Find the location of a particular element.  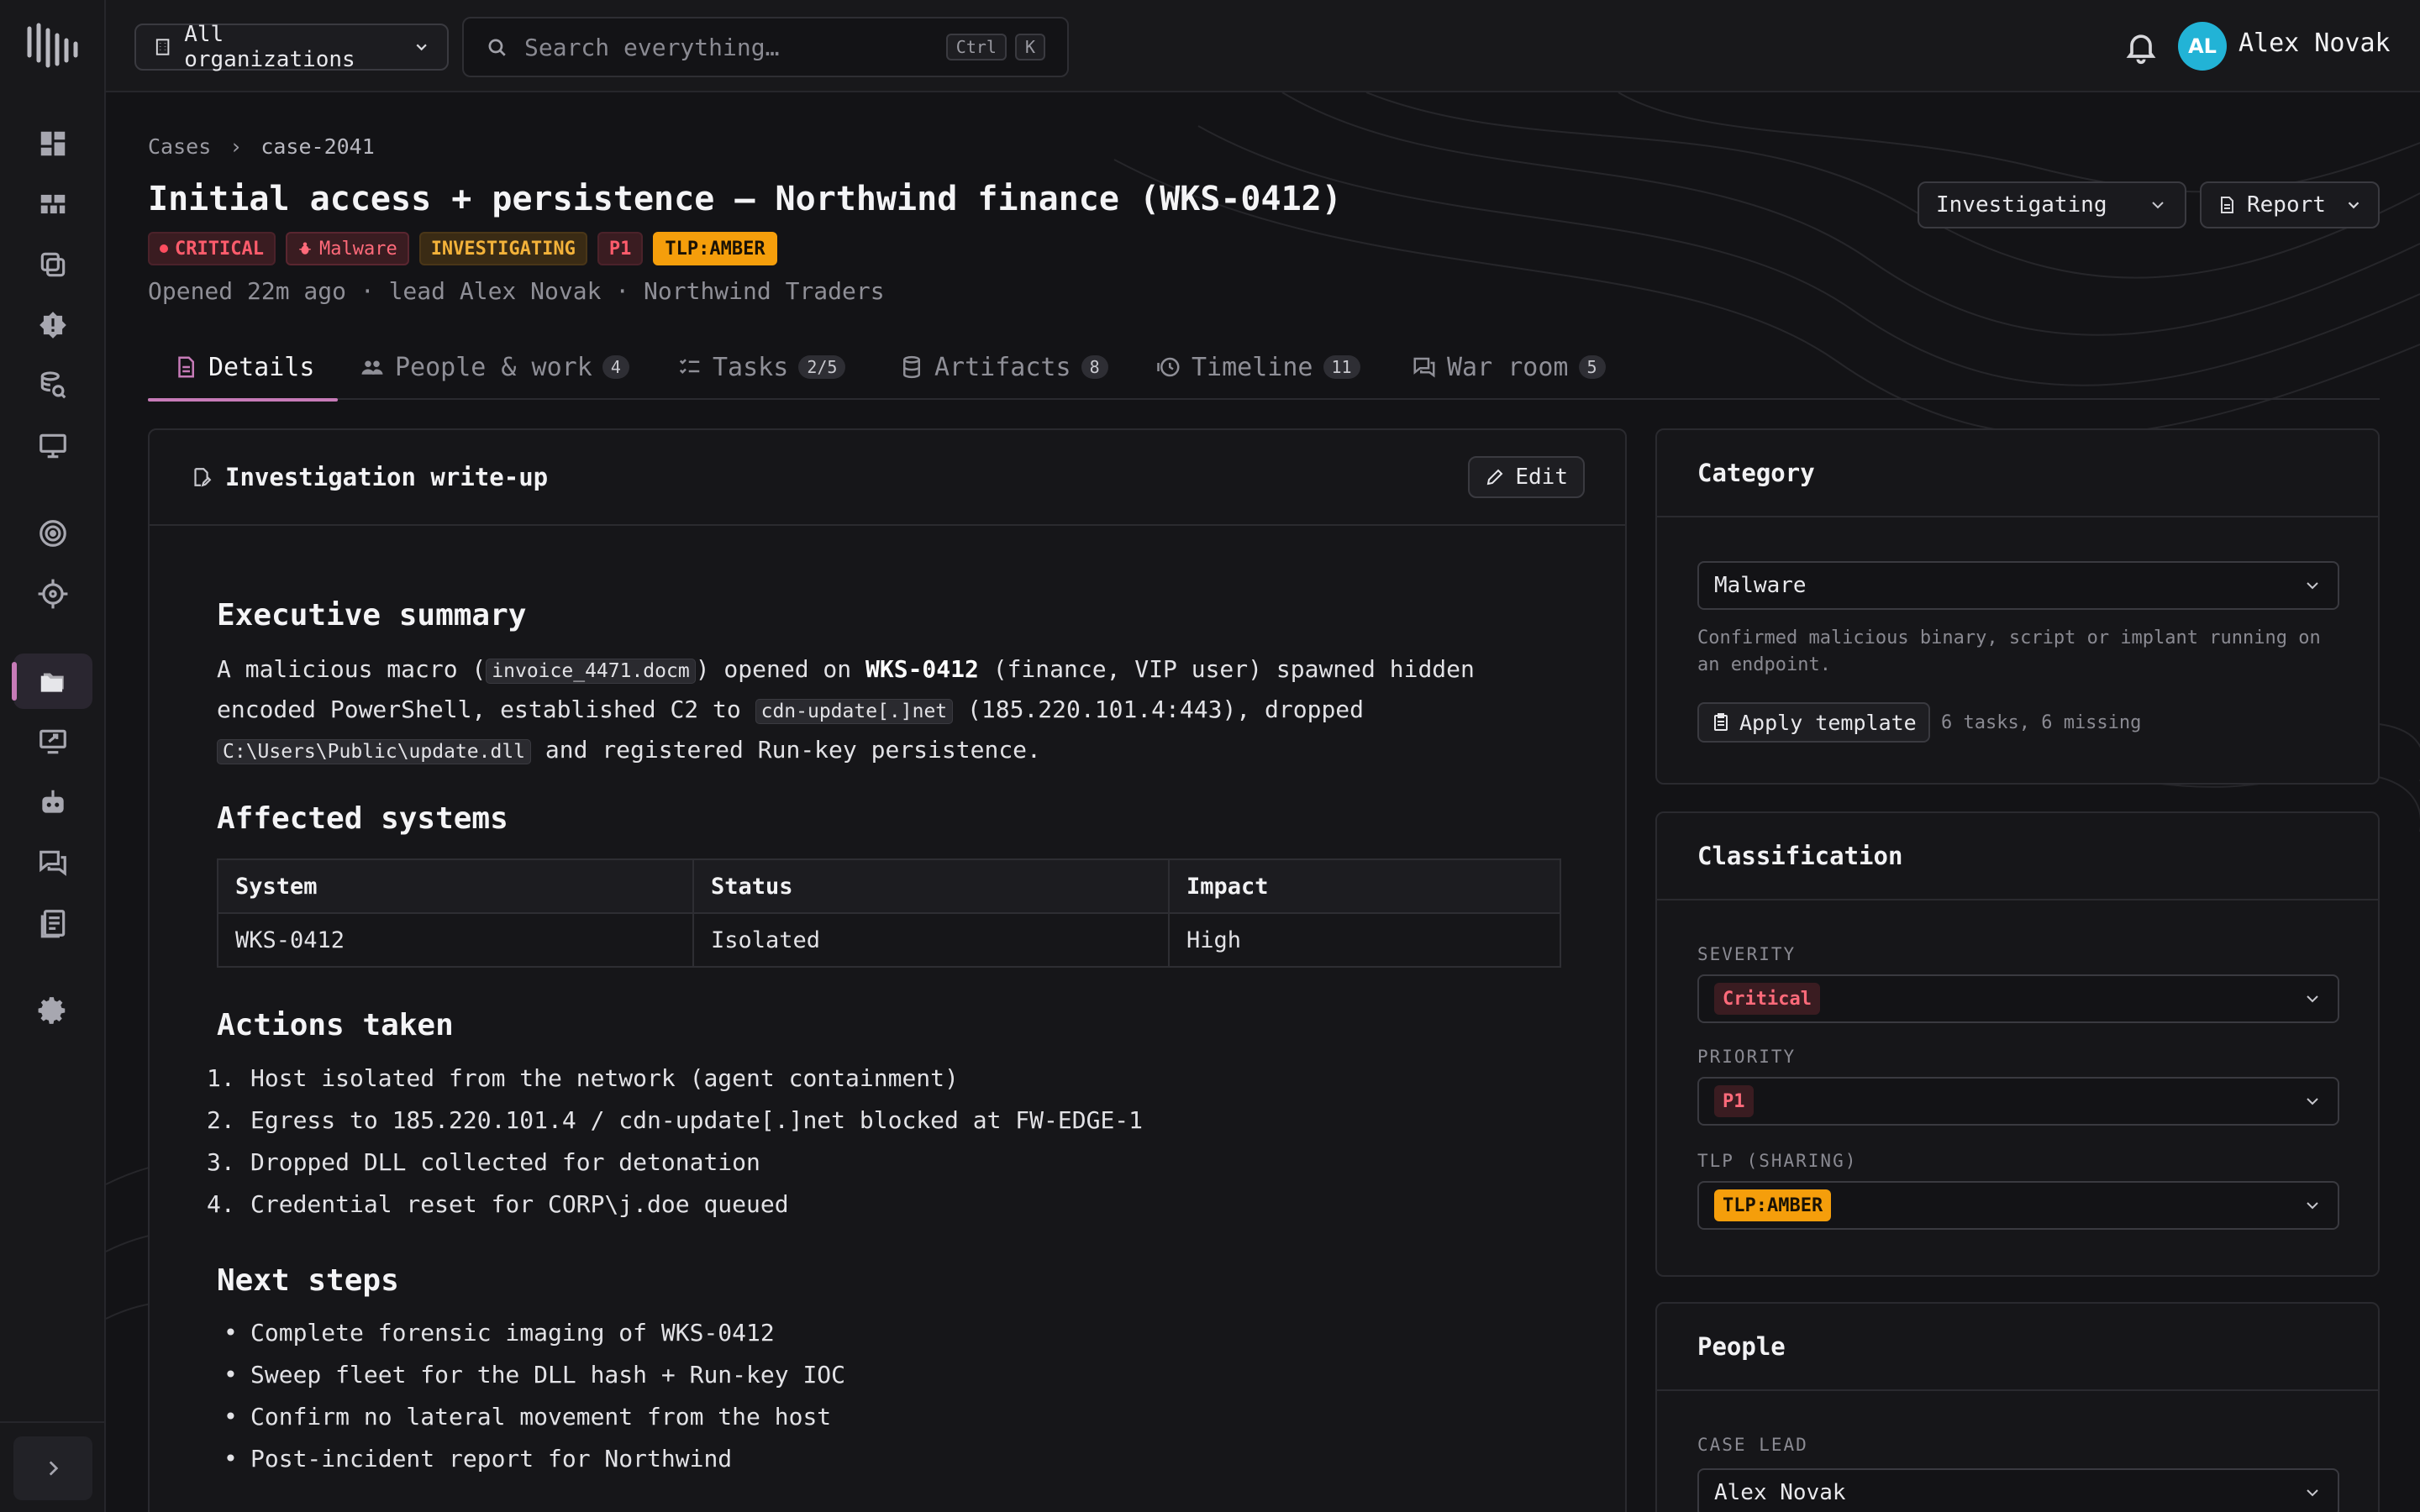

nav-settings-icon is located at coordinates (52, 1010).